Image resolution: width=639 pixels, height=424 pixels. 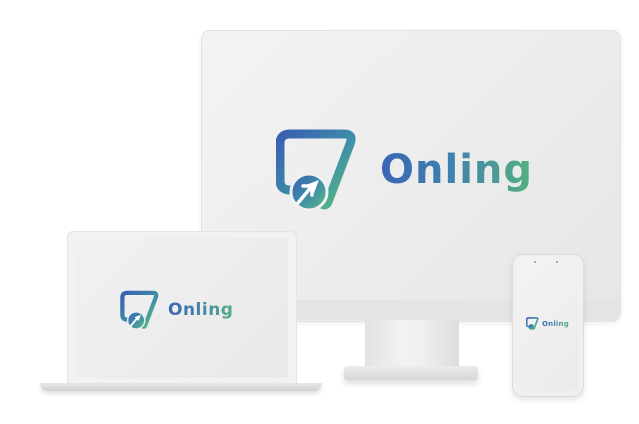 I want to click on brand-logo-desktop: Onling, so click(x=404, y=170).